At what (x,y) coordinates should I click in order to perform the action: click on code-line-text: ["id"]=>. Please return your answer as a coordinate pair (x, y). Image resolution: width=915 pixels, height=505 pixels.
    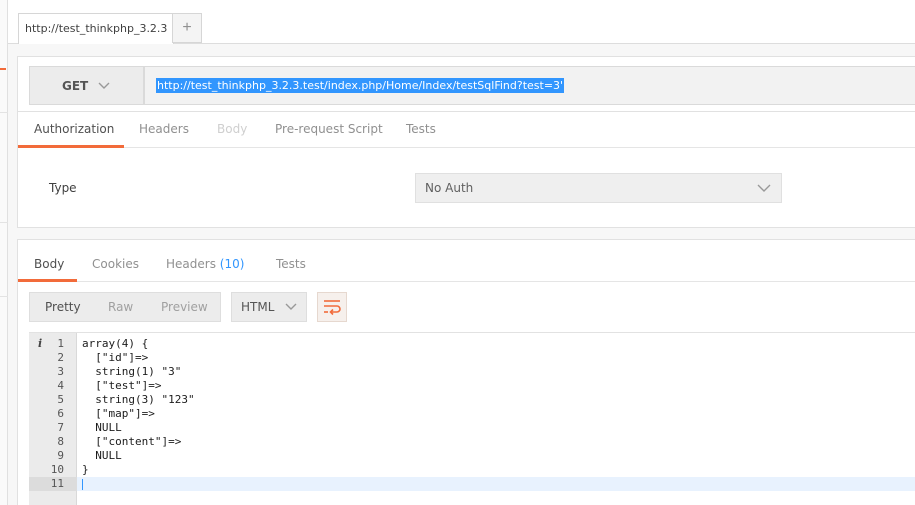
    Looking at the image, I should click on (115, 357).